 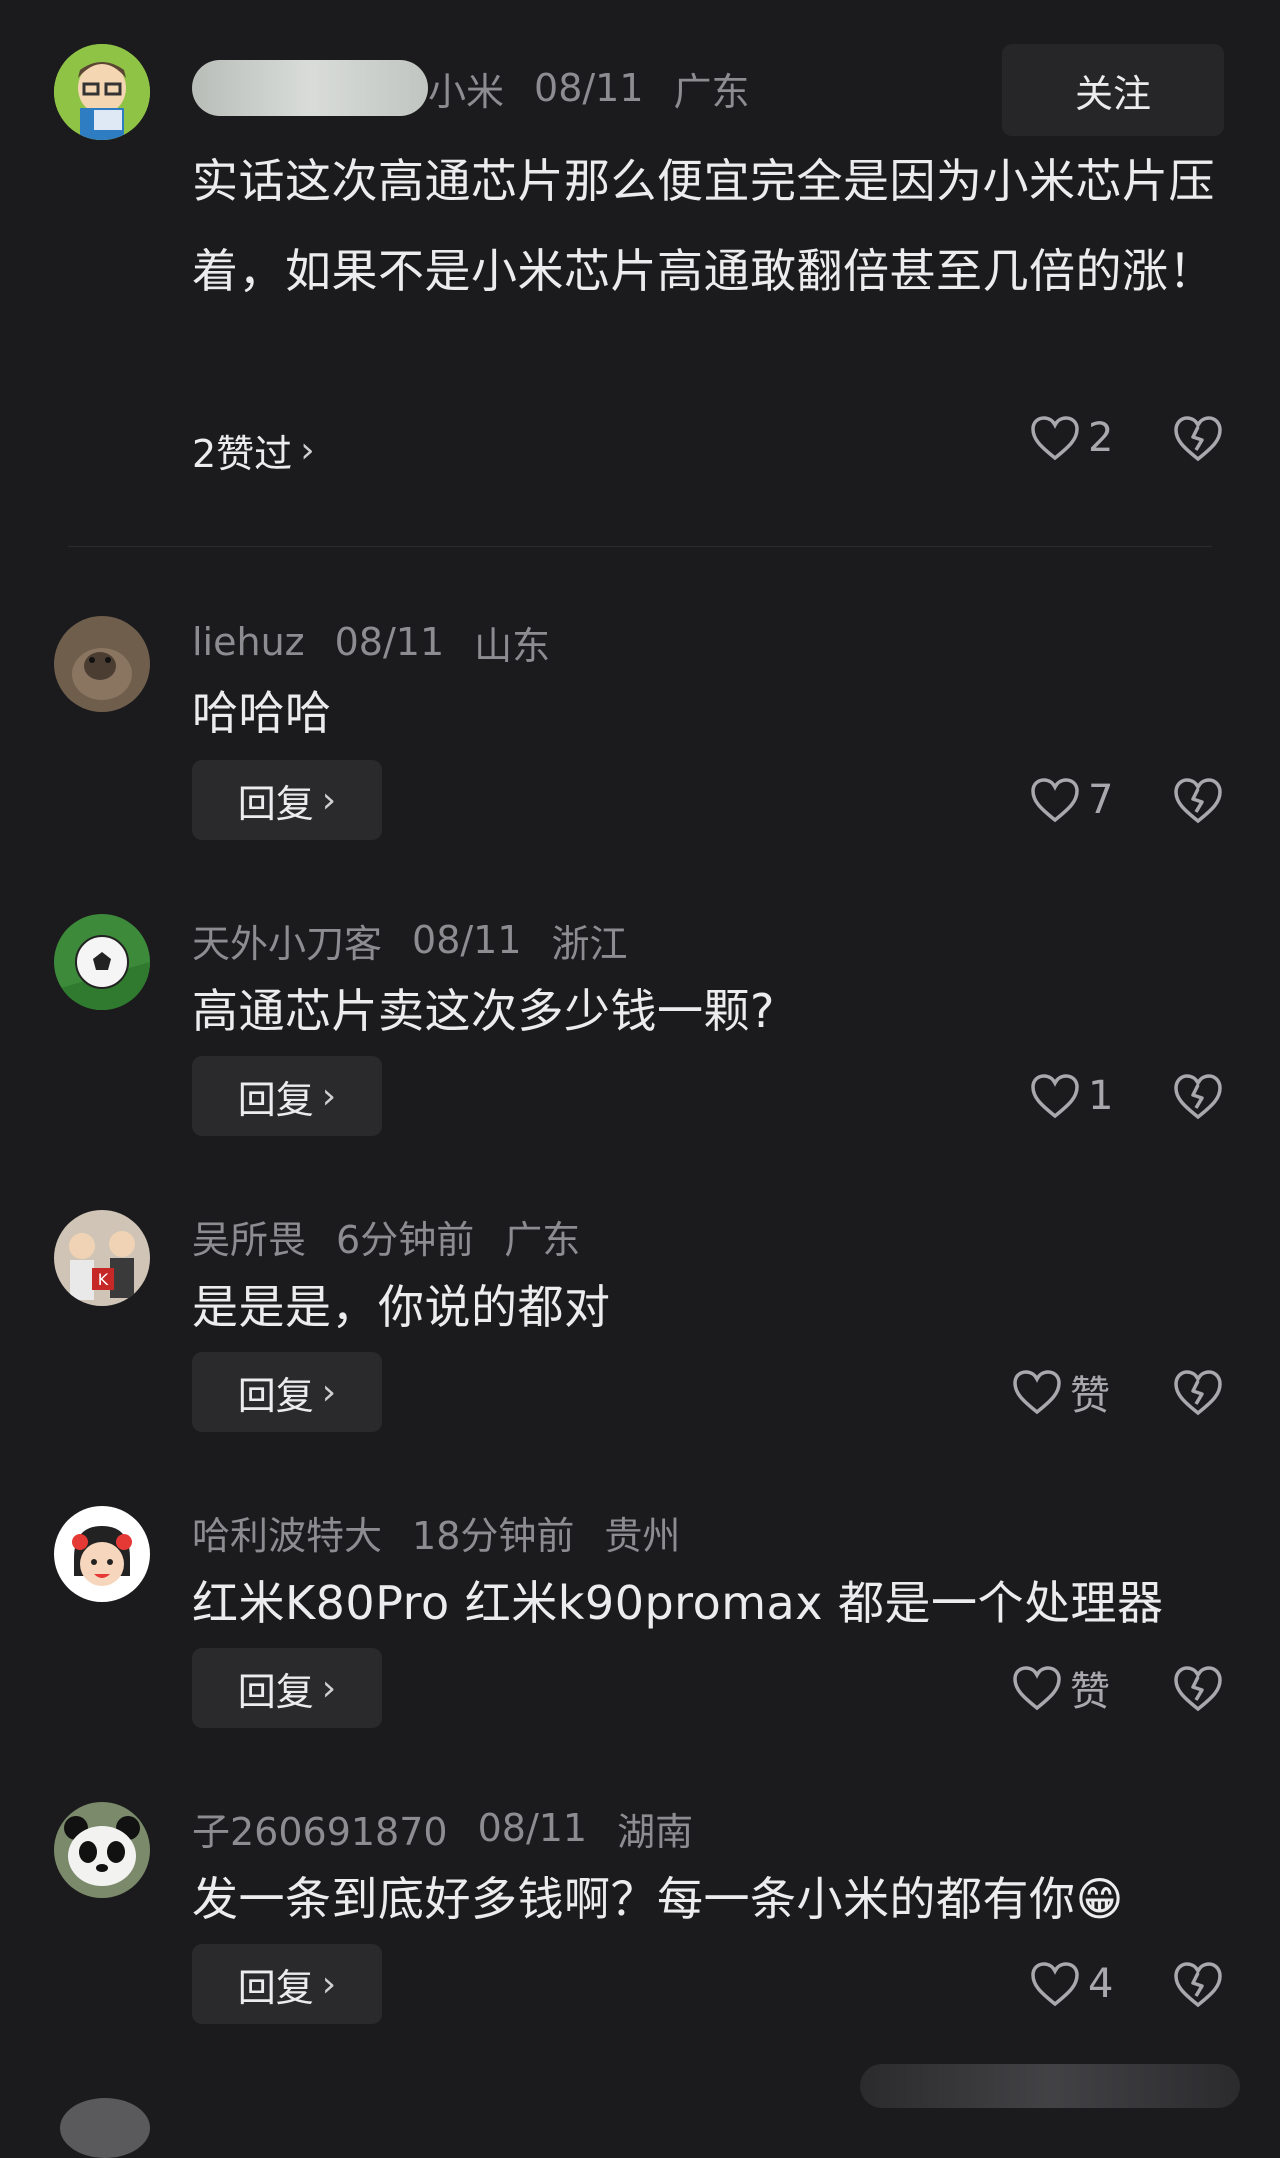 What do you see at coordinates (103, 1279) in the screenshot?
I see `svg-text: K` at bounding box center [103, 1279].